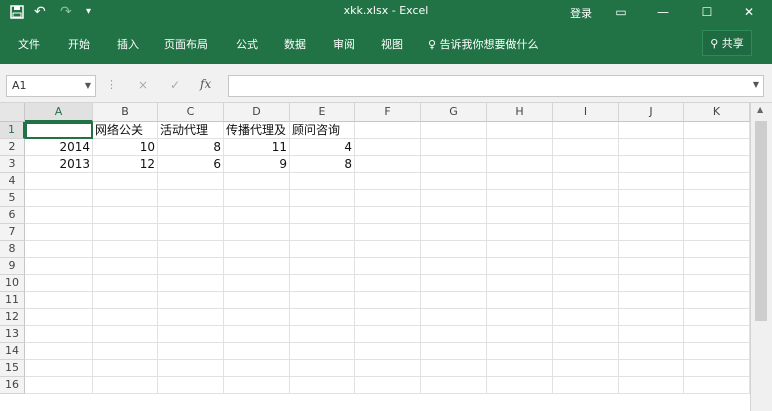 The image size is (772, 411). Describe the element at coordinates (717, 130) in the screenshot. I see `cell-k1` at that location.